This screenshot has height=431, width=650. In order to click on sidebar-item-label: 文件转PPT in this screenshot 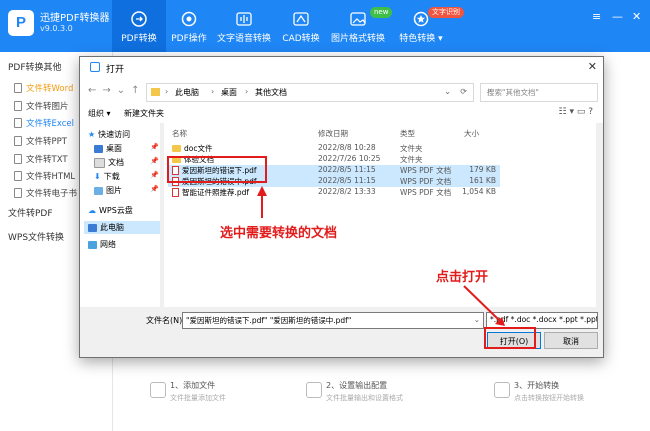, I will do `click(46, 142)`.